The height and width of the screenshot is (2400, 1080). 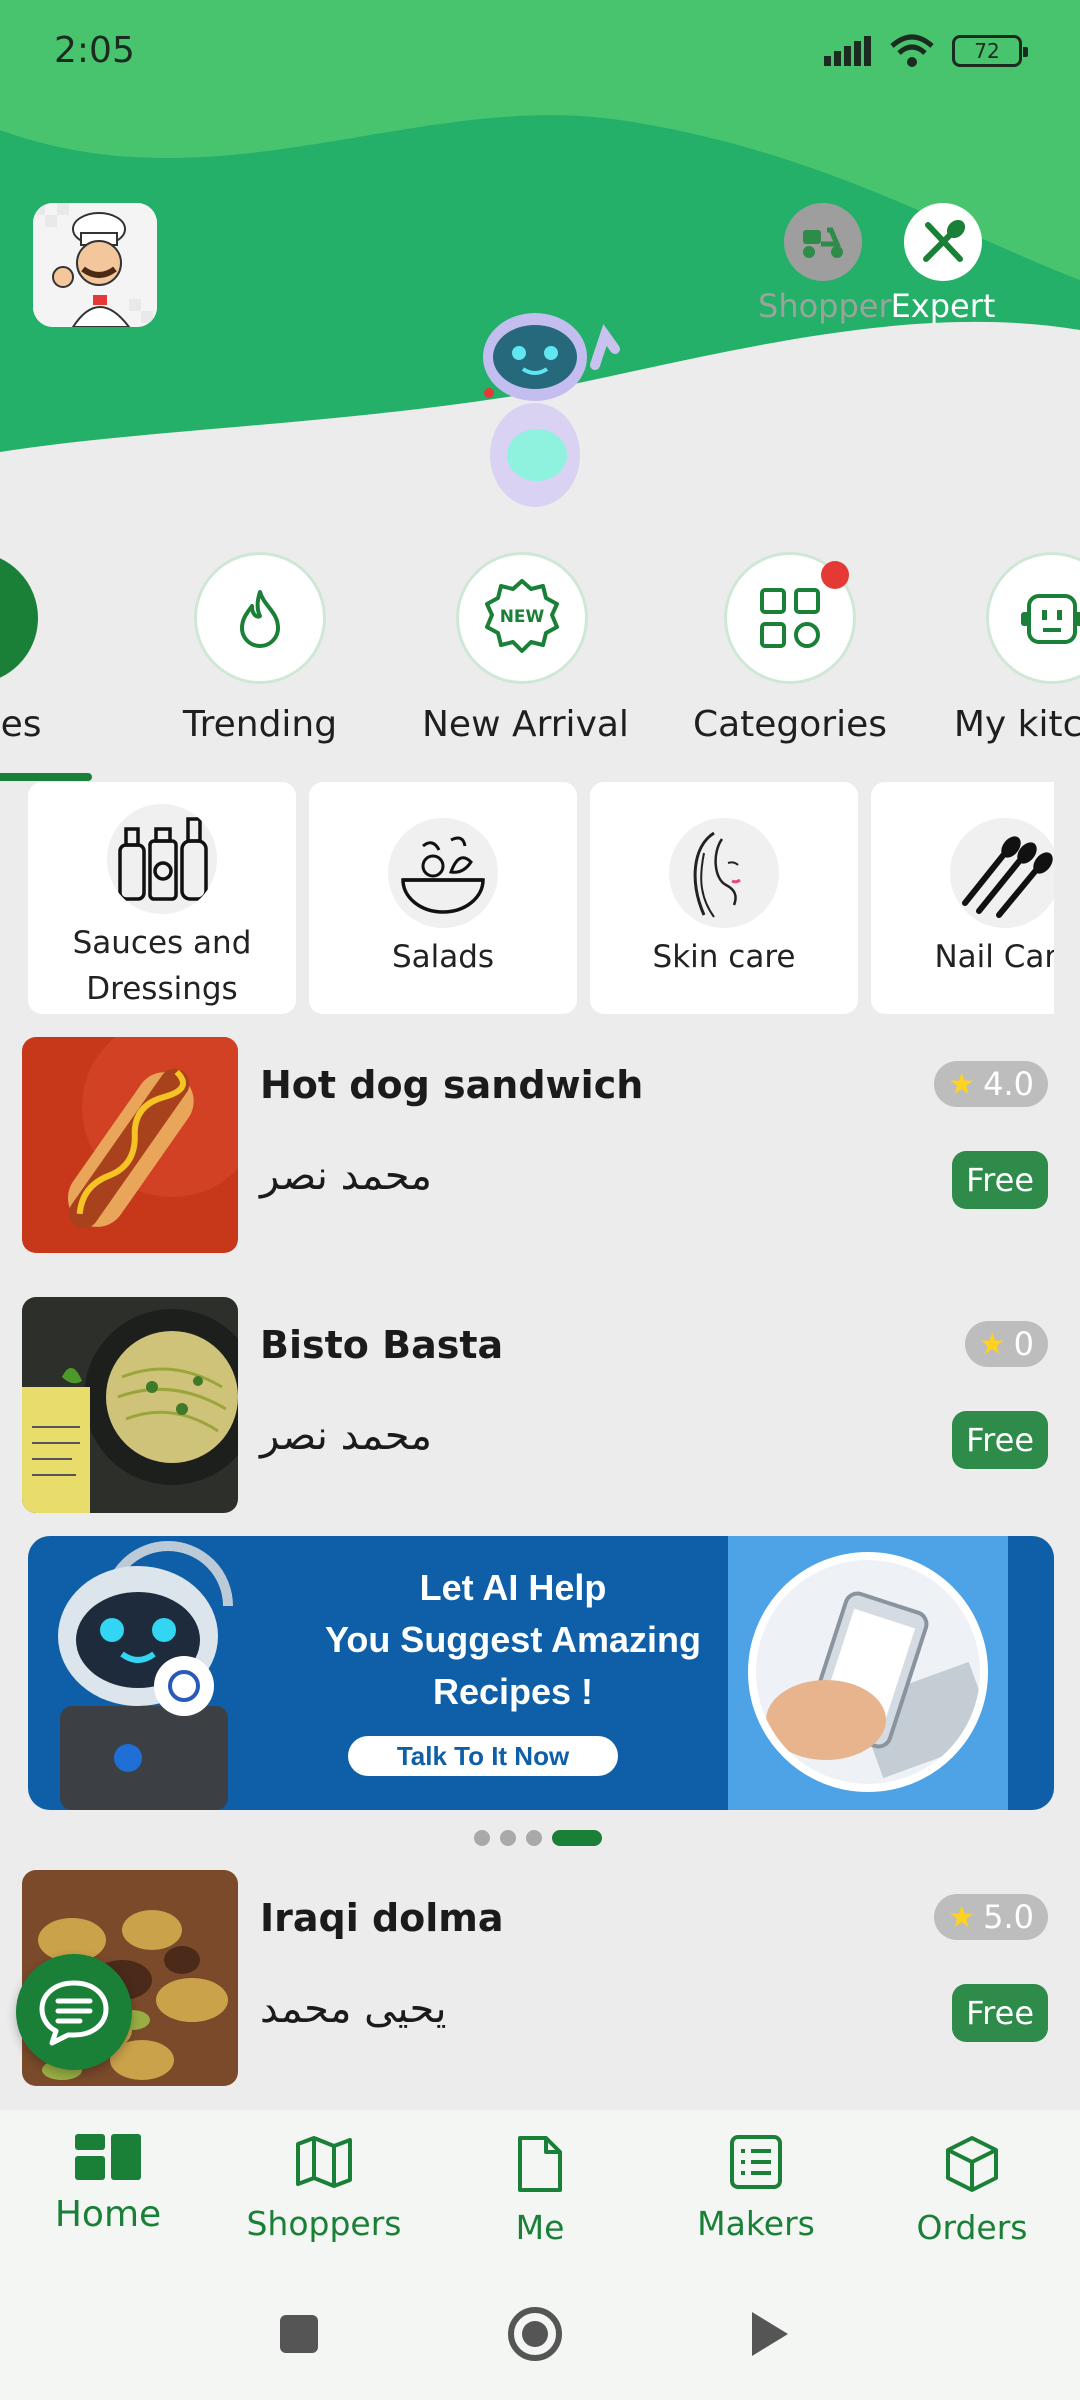 I want to click on list-icon, so click(x=756, y=2162).